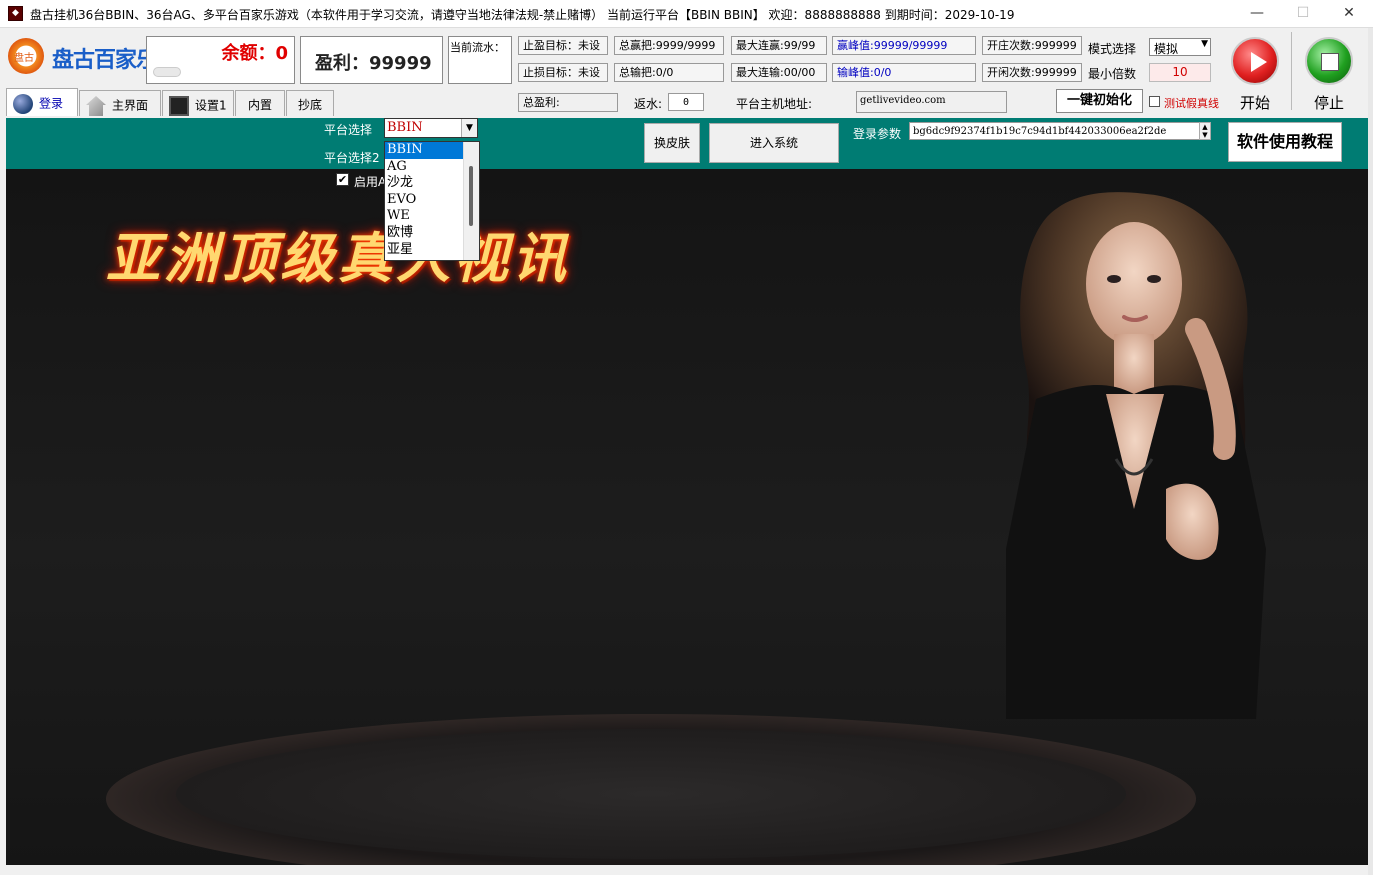 This screenshot has width=1373, height=875. What do you see at coordinates (779, 72) in the screenshot?
I see `max-lose-streak: 最大连输:00/00` at bounding box center [779, 72].